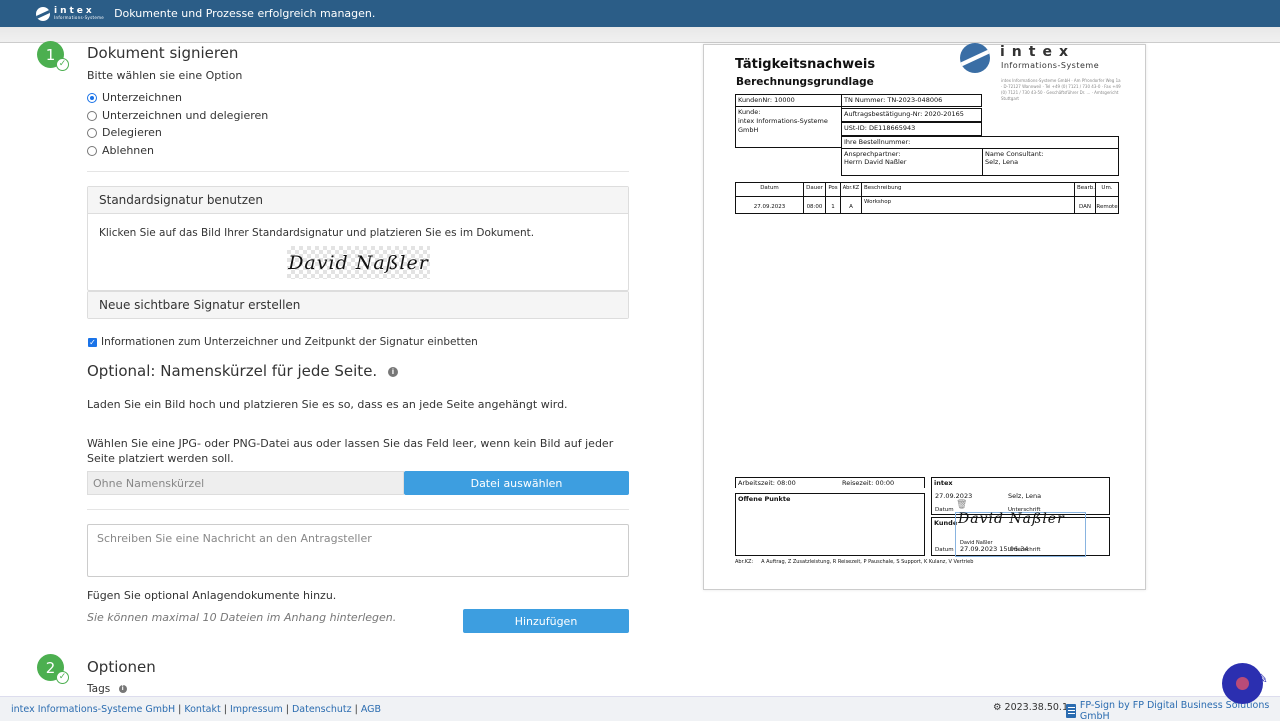 The image size is (1280, 721). What do you see at coordinates (749, 112) in the screenshot?
I see `doc-kunde-label: Kunde:` at bounding box center [749, 112].